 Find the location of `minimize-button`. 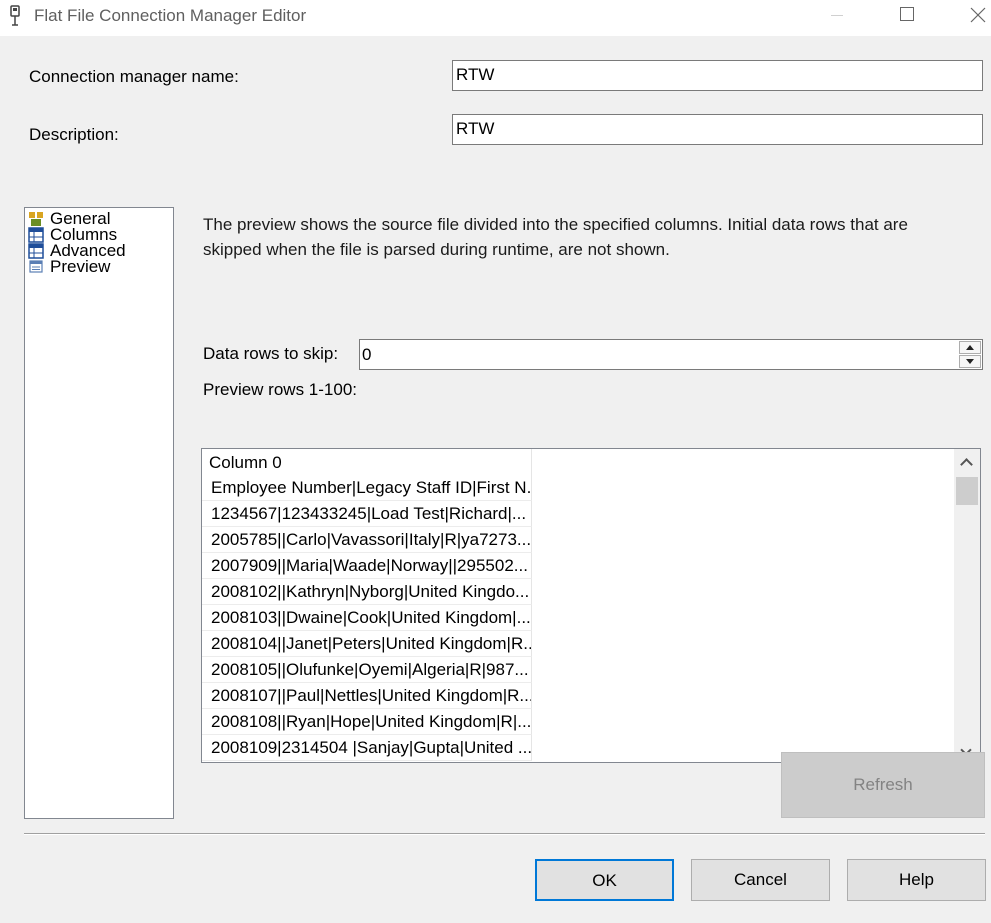

minimize-button is located at coordinates (838, 16).